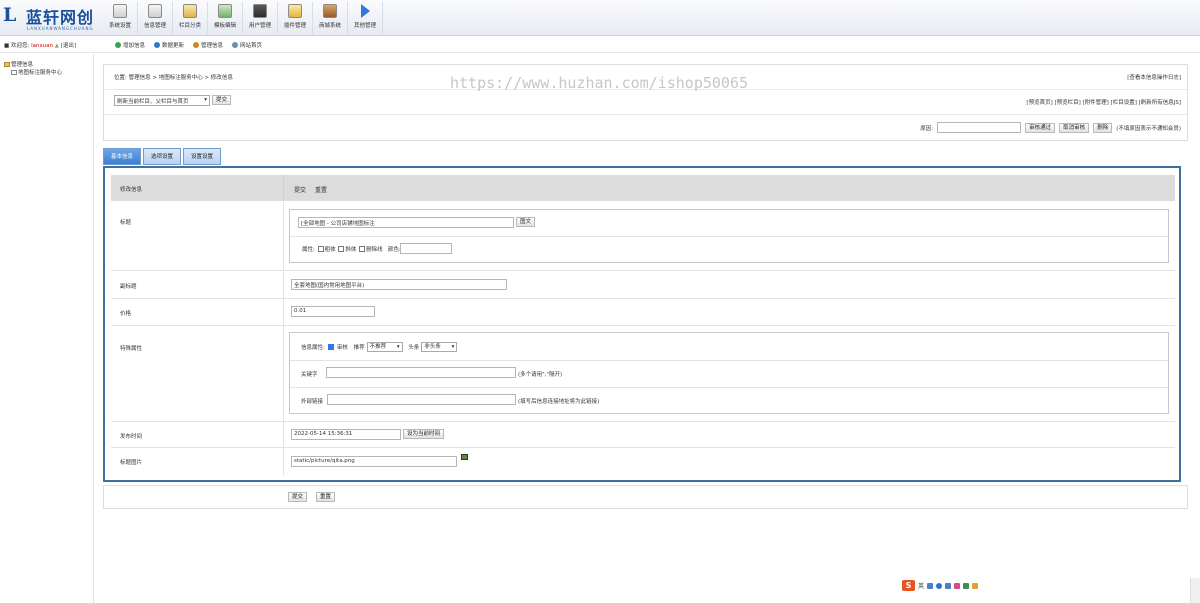 This screenshot has width=1200, height=603. I want to click on logo-subtitle: LANXUANWANGCHUANG, so click(60, 28).